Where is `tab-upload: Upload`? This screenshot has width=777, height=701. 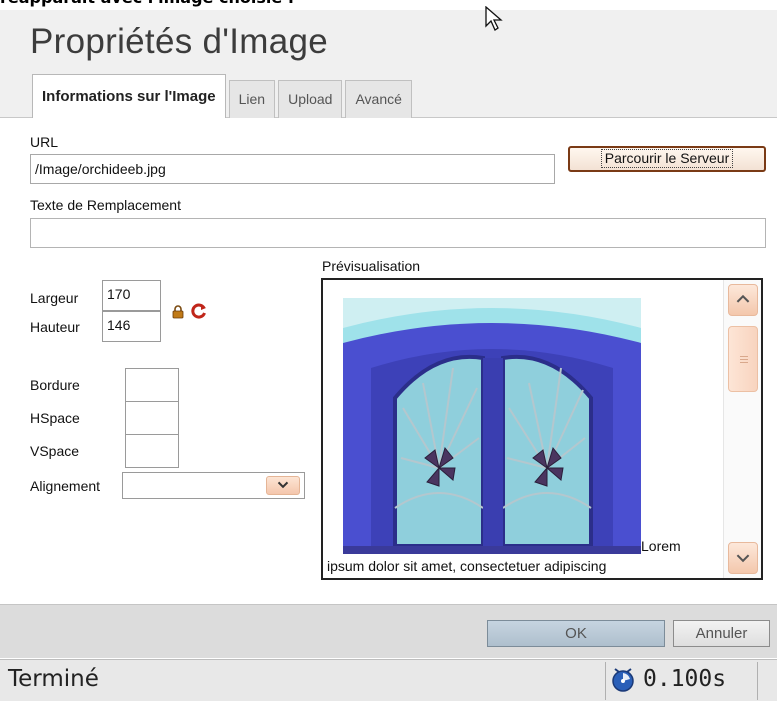
tab-upload: Upload is located at coordinates (310, 99).